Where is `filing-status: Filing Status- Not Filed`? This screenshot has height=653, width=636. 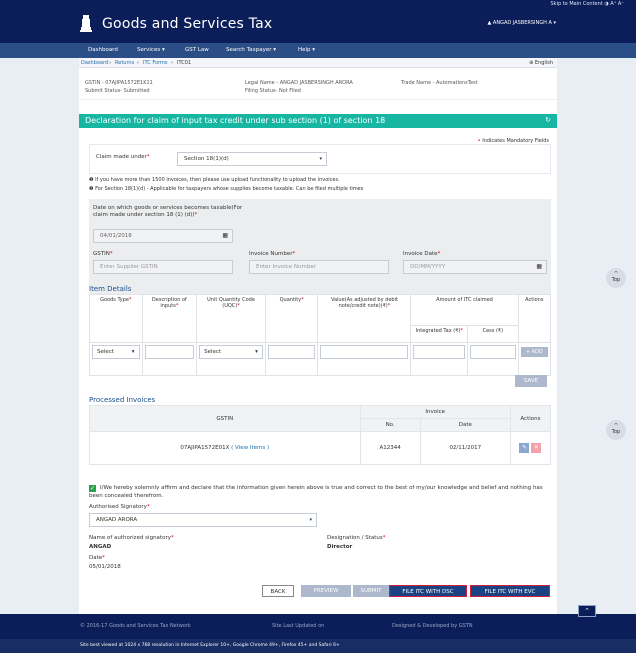
filing-status: Filing Status- Not Filed is located at coordinates (273, 91).